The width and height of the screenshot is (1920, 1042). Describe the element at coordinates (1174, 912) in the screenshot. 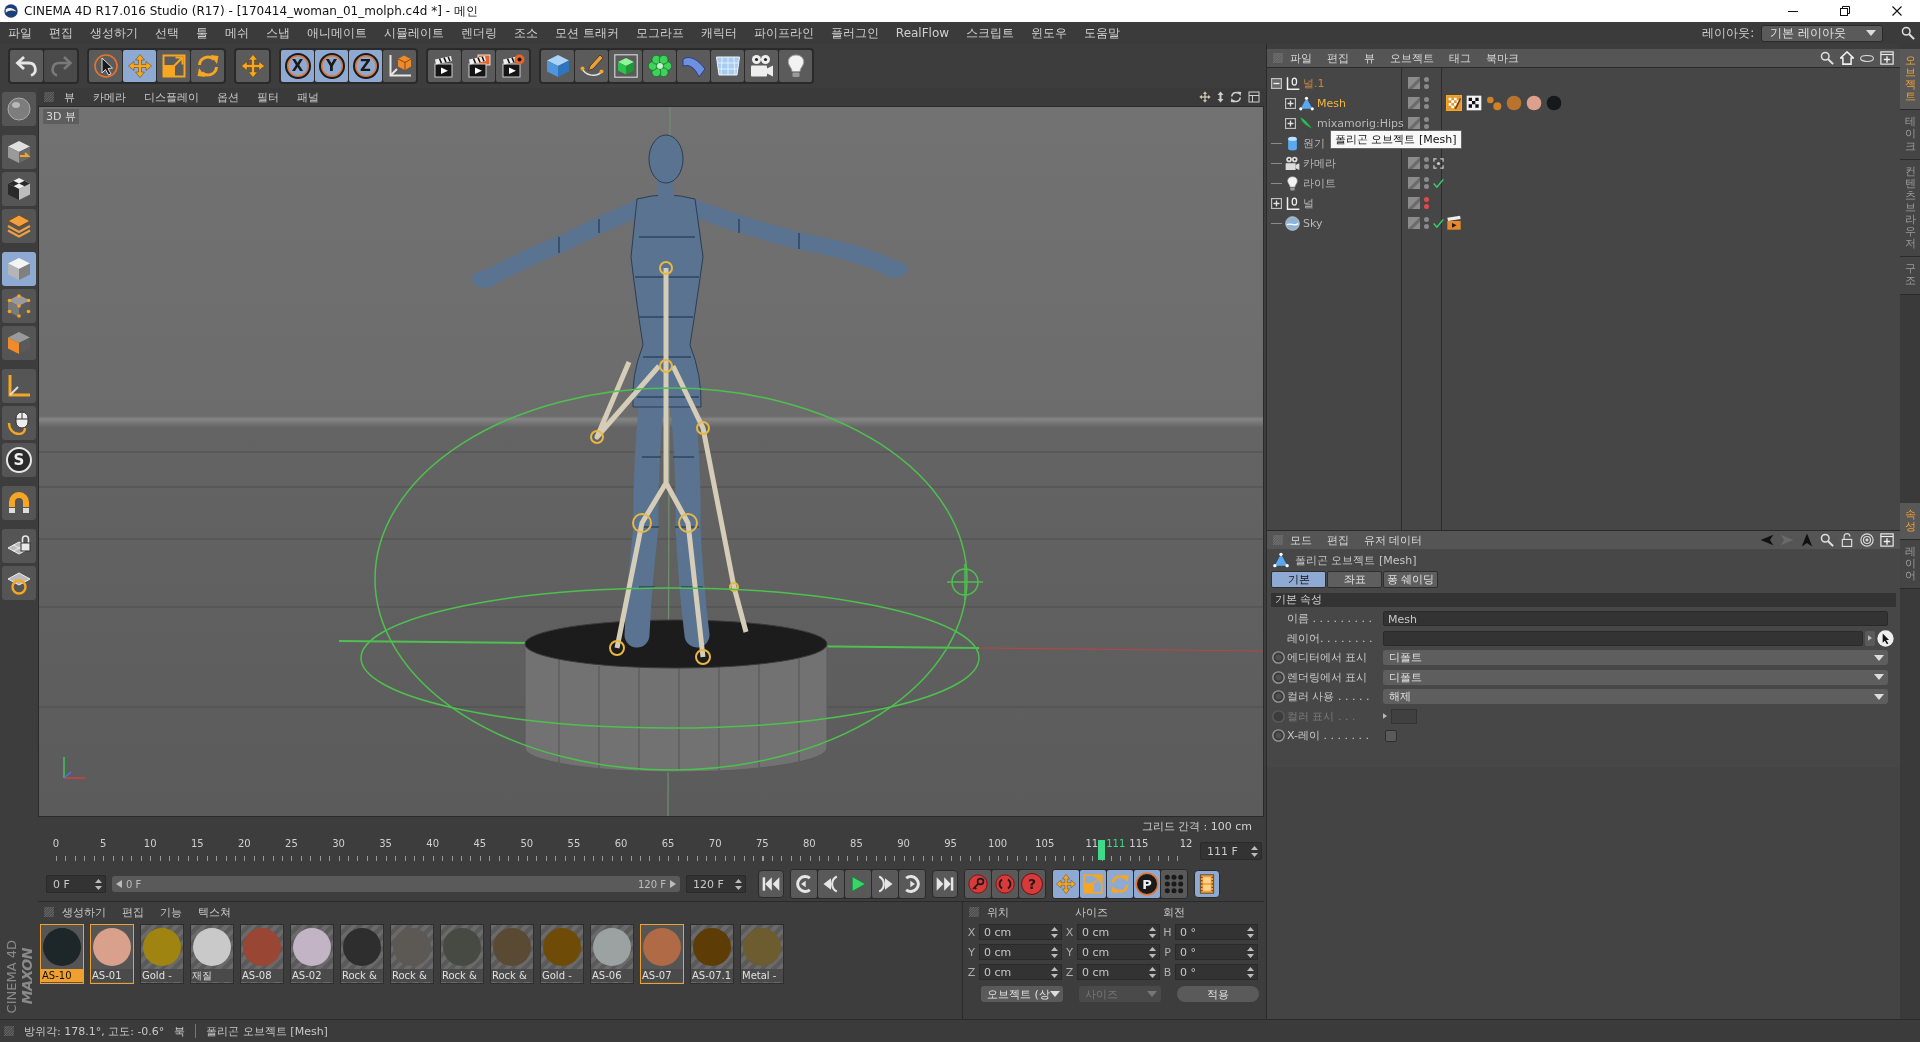

I see `column-header: 회전` at that location.